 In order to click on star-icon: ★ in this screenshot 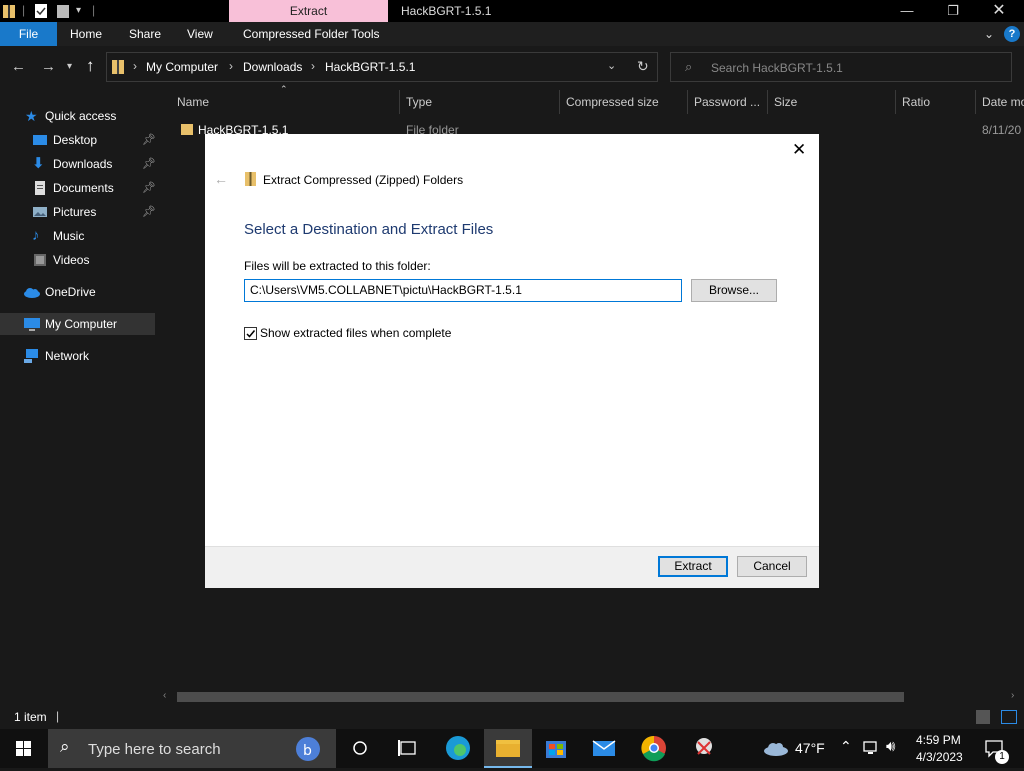, I will do `click(31, 116)`.